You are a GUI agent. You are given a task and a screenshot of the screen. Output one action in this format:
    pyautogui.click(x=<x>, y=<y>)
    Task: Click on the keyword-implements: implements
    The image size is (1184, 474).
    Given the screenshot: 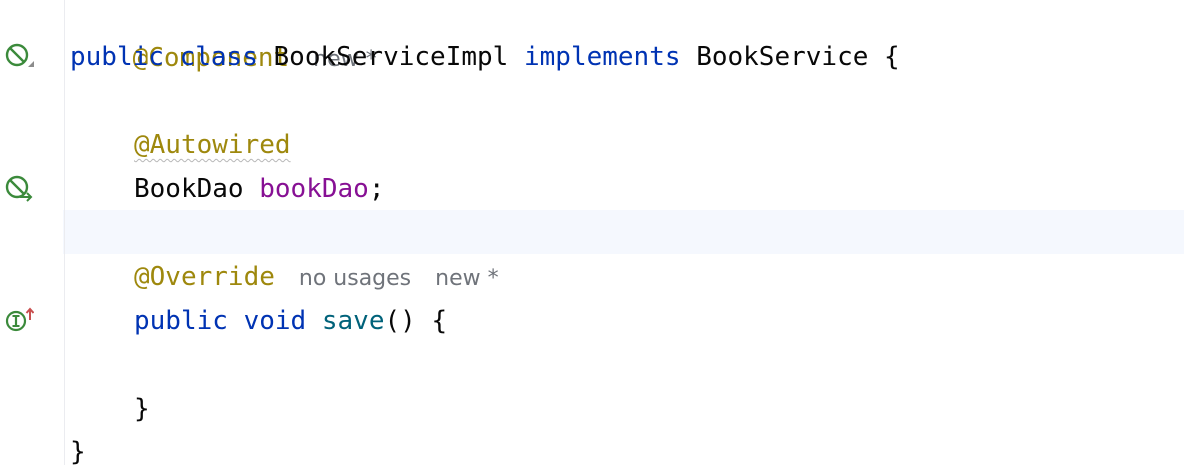 What is the action you would take?
    pyautogui.click(x=602, y=57)
    